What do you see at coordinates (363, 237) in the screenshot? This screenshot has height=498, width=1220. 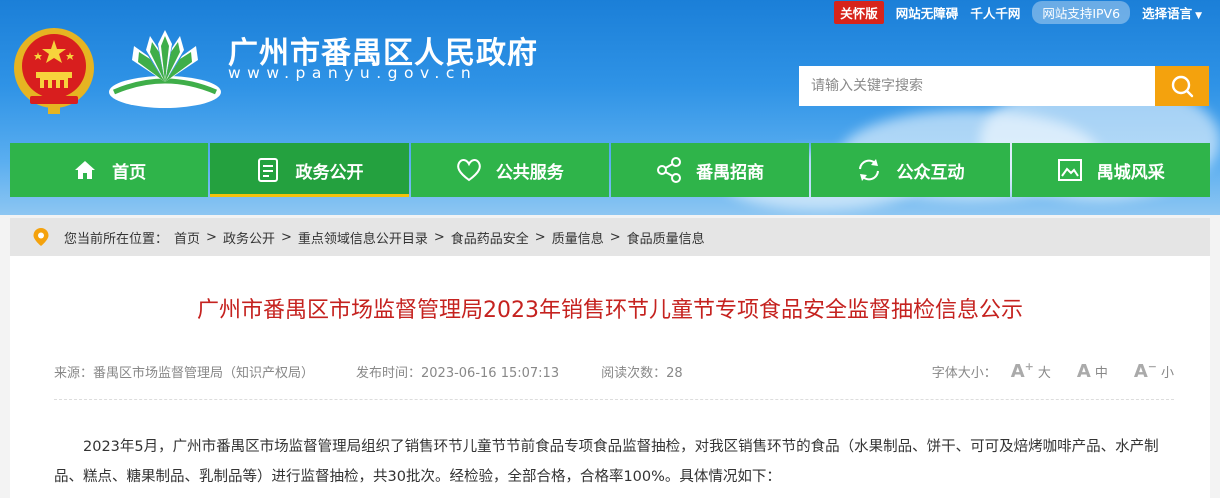 I see `breadcrumb-key-areas: 重点领域信息公开目录` at bounding box center [363, 237].